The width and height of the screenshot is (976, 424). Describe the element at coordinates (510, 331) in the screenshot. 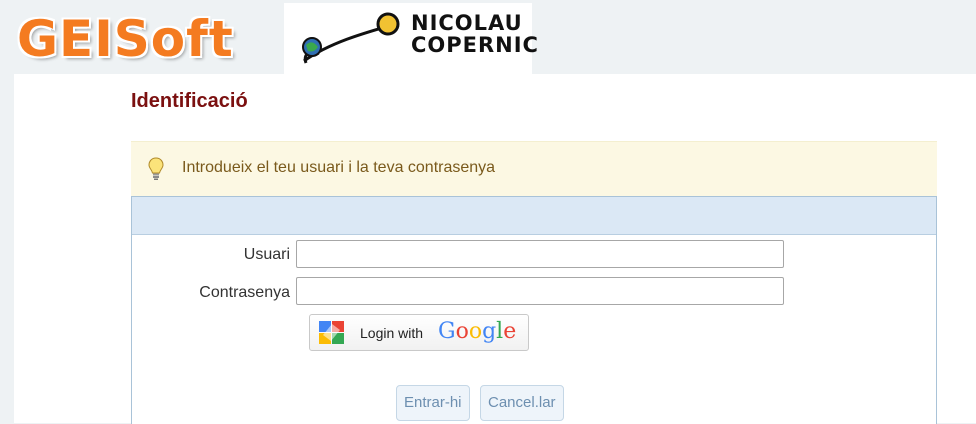

I see `google-letter: e` at that location.